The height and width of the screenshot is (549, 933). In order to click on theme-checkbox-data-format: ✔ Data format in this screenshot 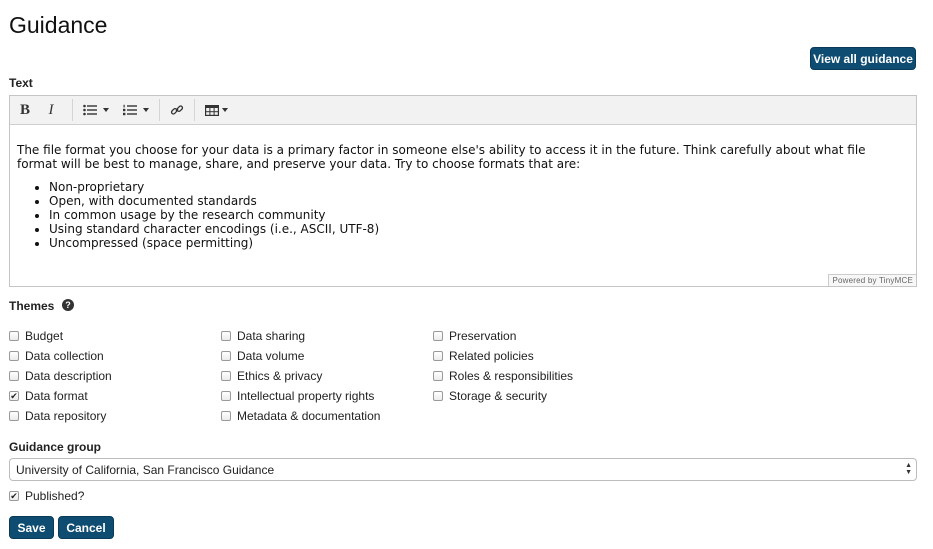, I will do `click(48, 396)`.